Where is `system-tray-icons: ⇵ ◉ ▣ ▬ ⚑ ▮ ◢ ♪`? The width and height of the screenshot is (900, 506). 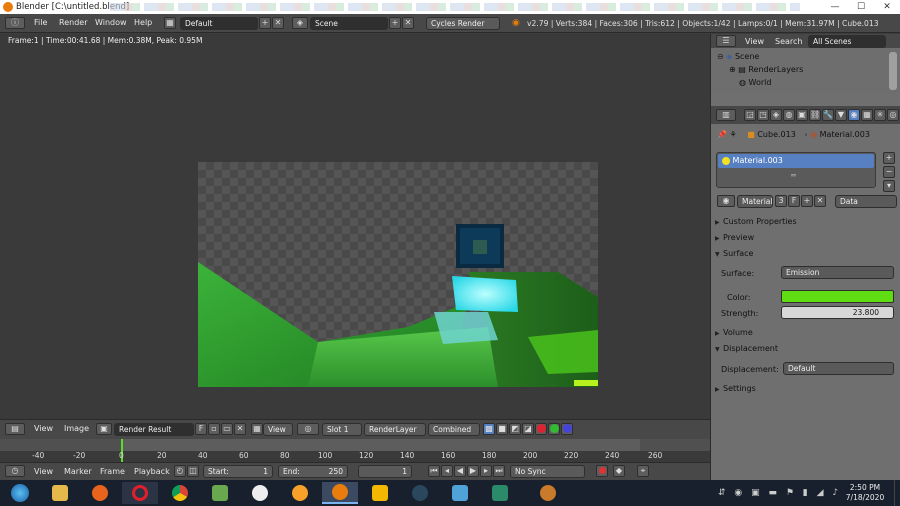
system-tray-icons: ⇵ ◉ ▣ ▬ ⚑ ▮ ◢ ♪ is located at coordinates (779, 493).